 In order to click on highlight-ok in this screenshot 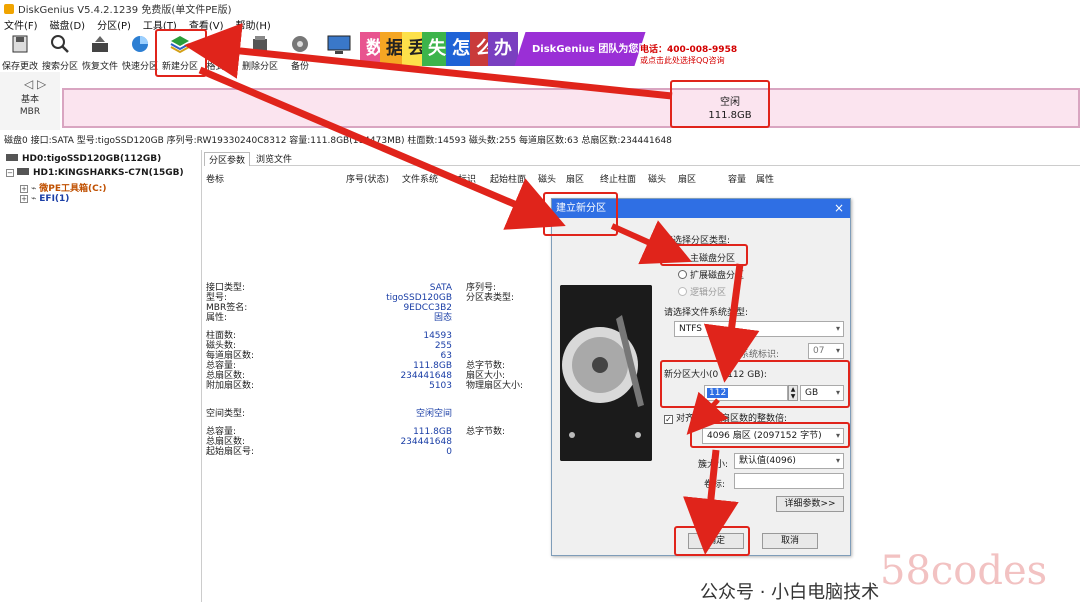, I will do `click(712, 541)`.